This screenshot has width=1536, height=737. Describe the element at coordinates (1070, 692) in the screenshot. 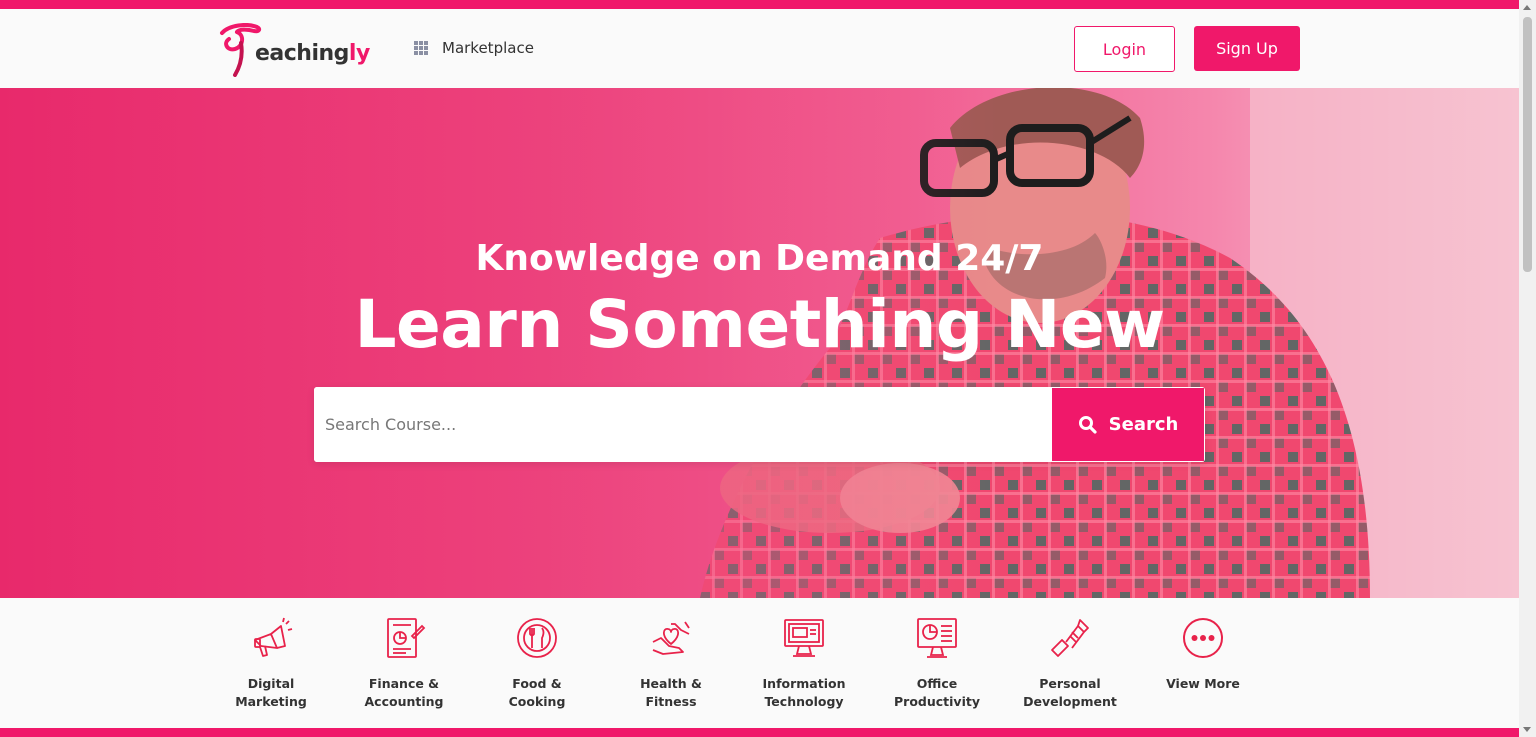

I see `category-label: Personal Development` at that location.